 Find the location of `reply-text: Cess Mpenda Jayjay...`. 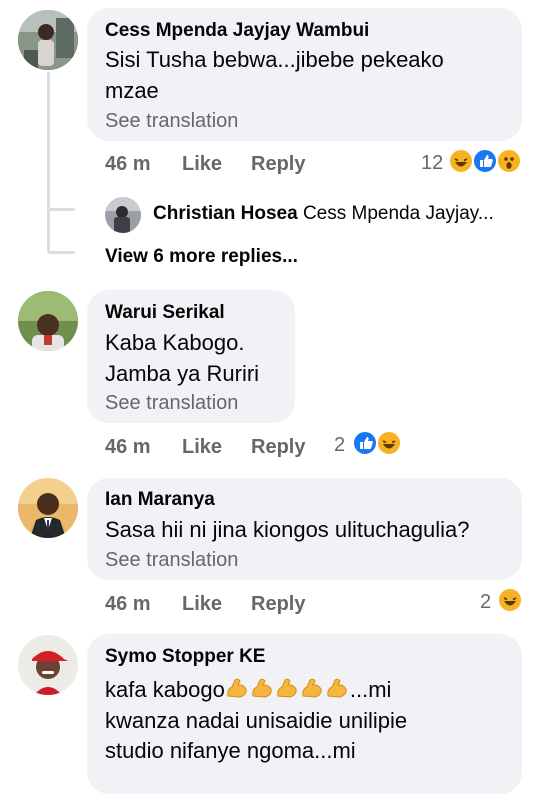

reply-text: Cess Mpenda Jayjay... is located at coordinates (398, 213).